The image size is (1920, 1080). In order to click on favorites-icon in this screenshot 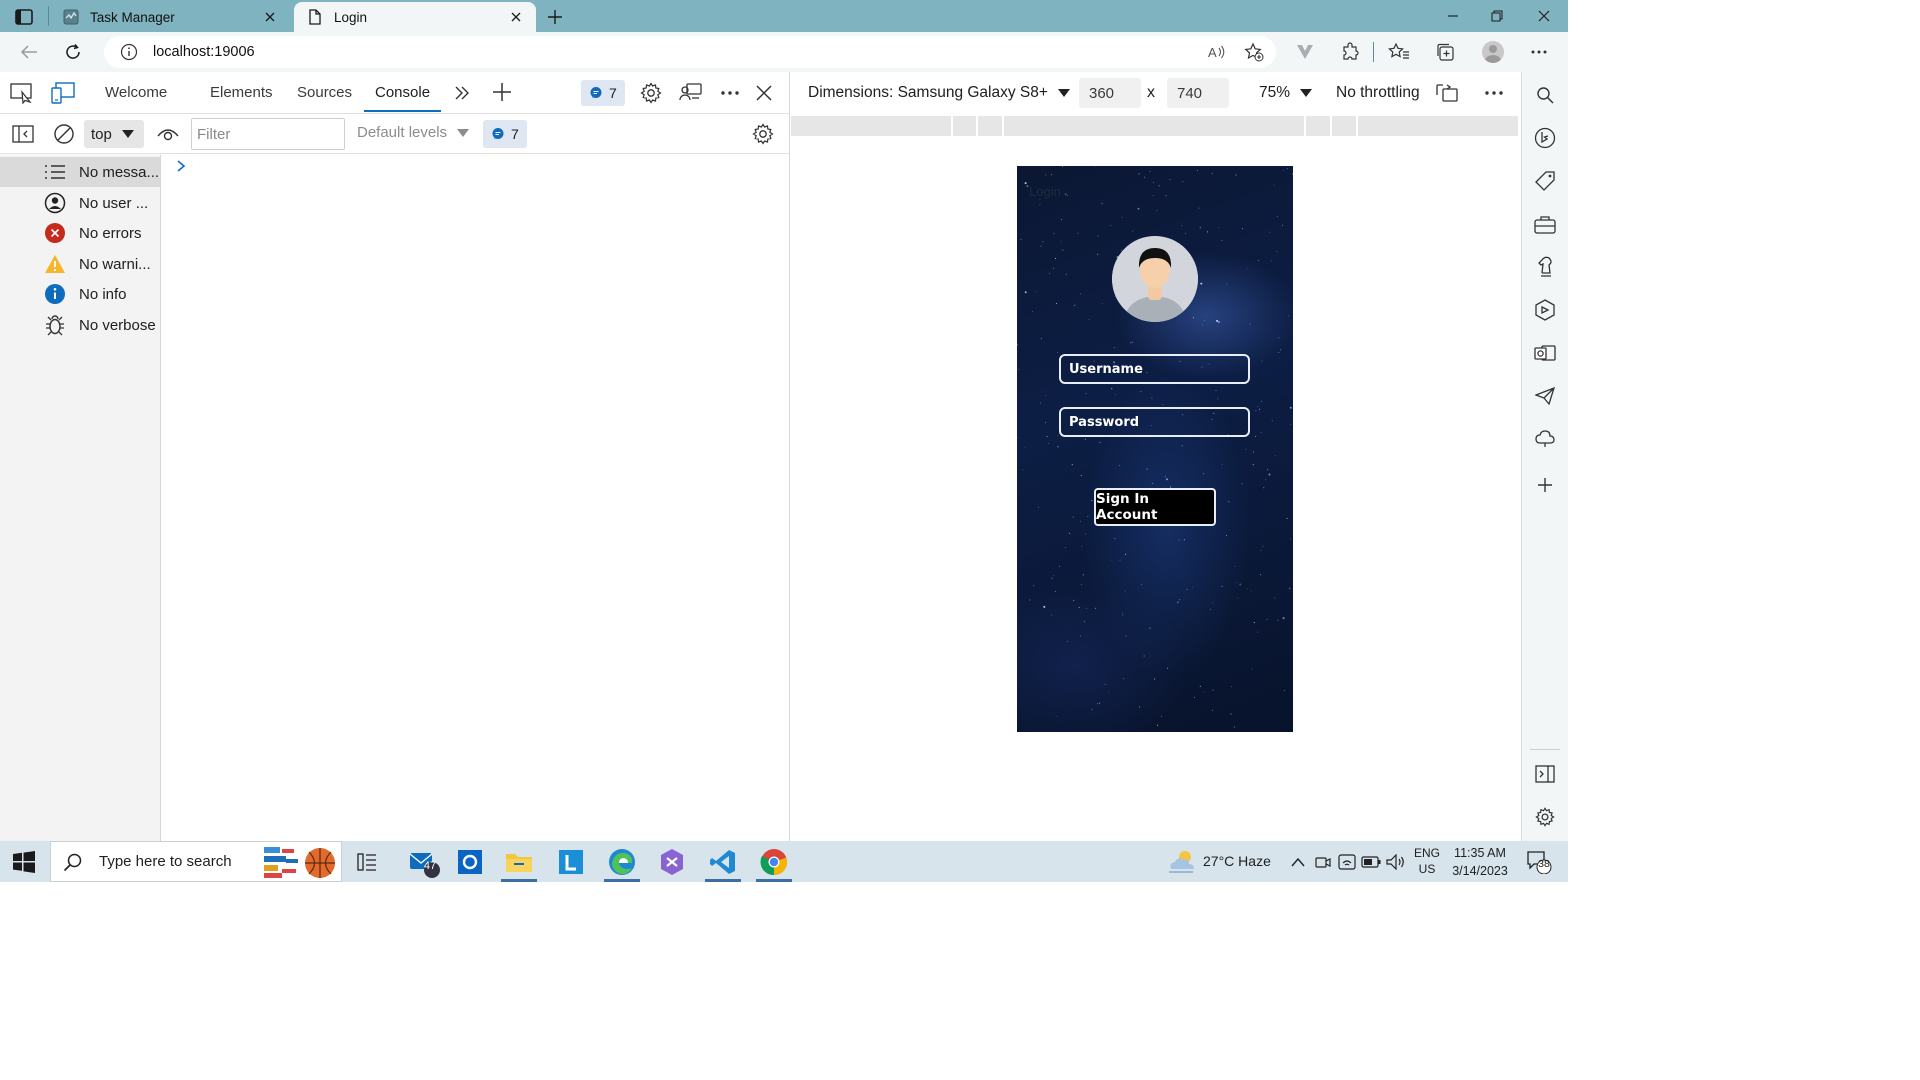, I will do `click(1399, 52)`.